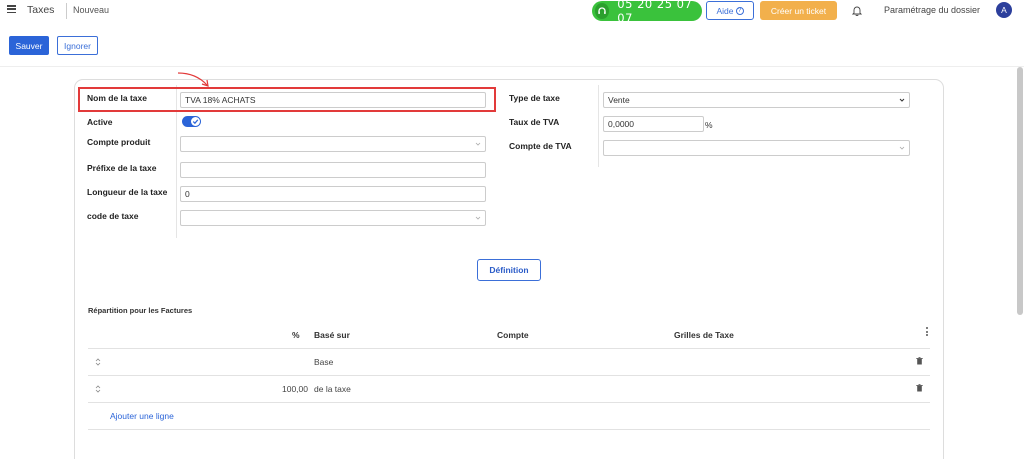 This screenshot has height=459, width=1024. What do you see at coordinates (332, 389) in the screenshot?
I see `row-2-based-on: de la taxe` at bounding box center [332, 389].